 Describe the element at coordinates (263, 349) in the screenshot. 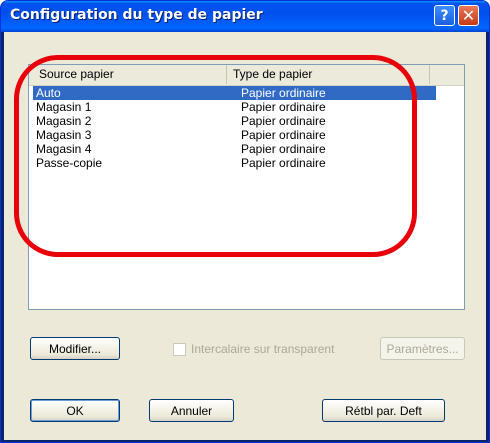

I see `intercalaire-label: Intercalaire sur transparent` at that location.